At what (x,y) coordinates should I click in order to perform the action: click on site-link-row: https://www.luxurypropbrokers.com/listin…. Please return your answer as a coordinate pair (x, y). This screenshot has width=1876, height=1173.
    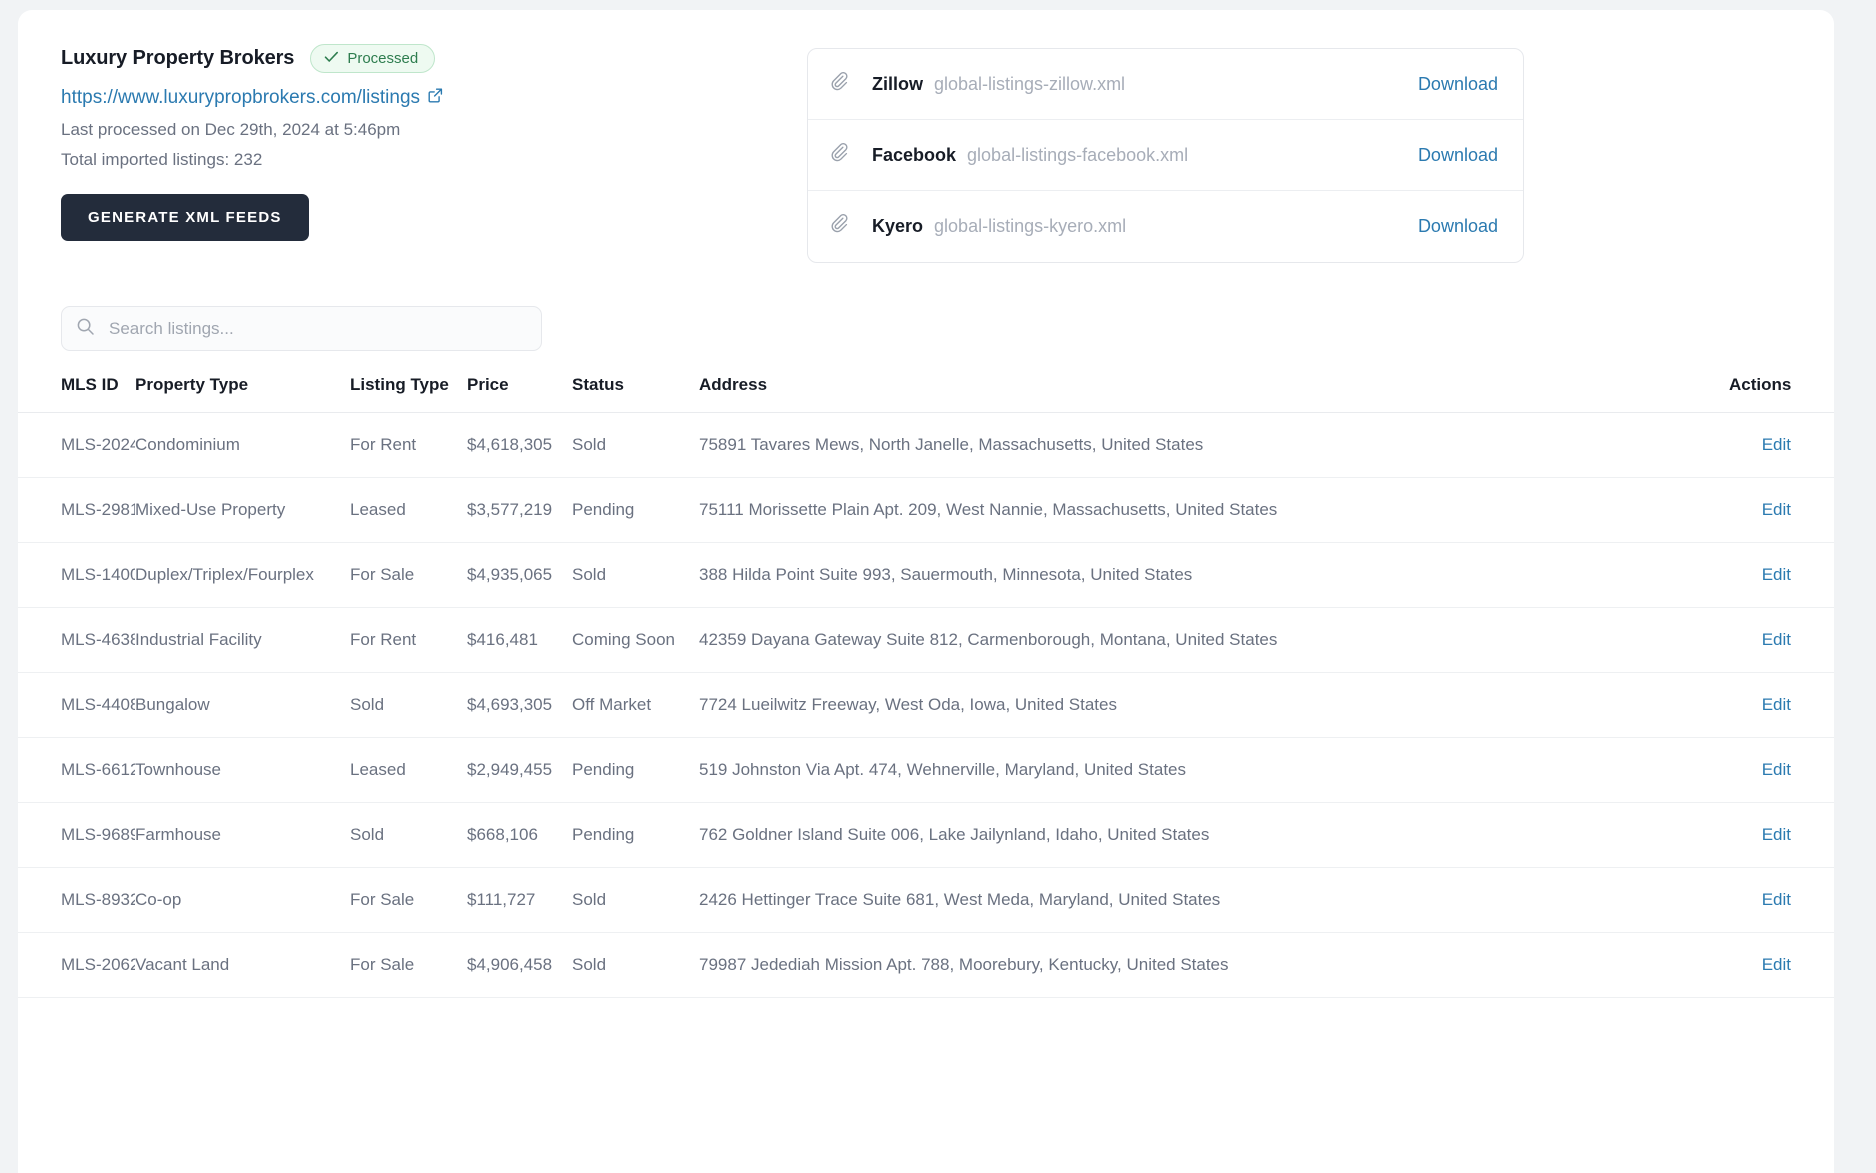
    Looking at the image, I should click on (252, 98).